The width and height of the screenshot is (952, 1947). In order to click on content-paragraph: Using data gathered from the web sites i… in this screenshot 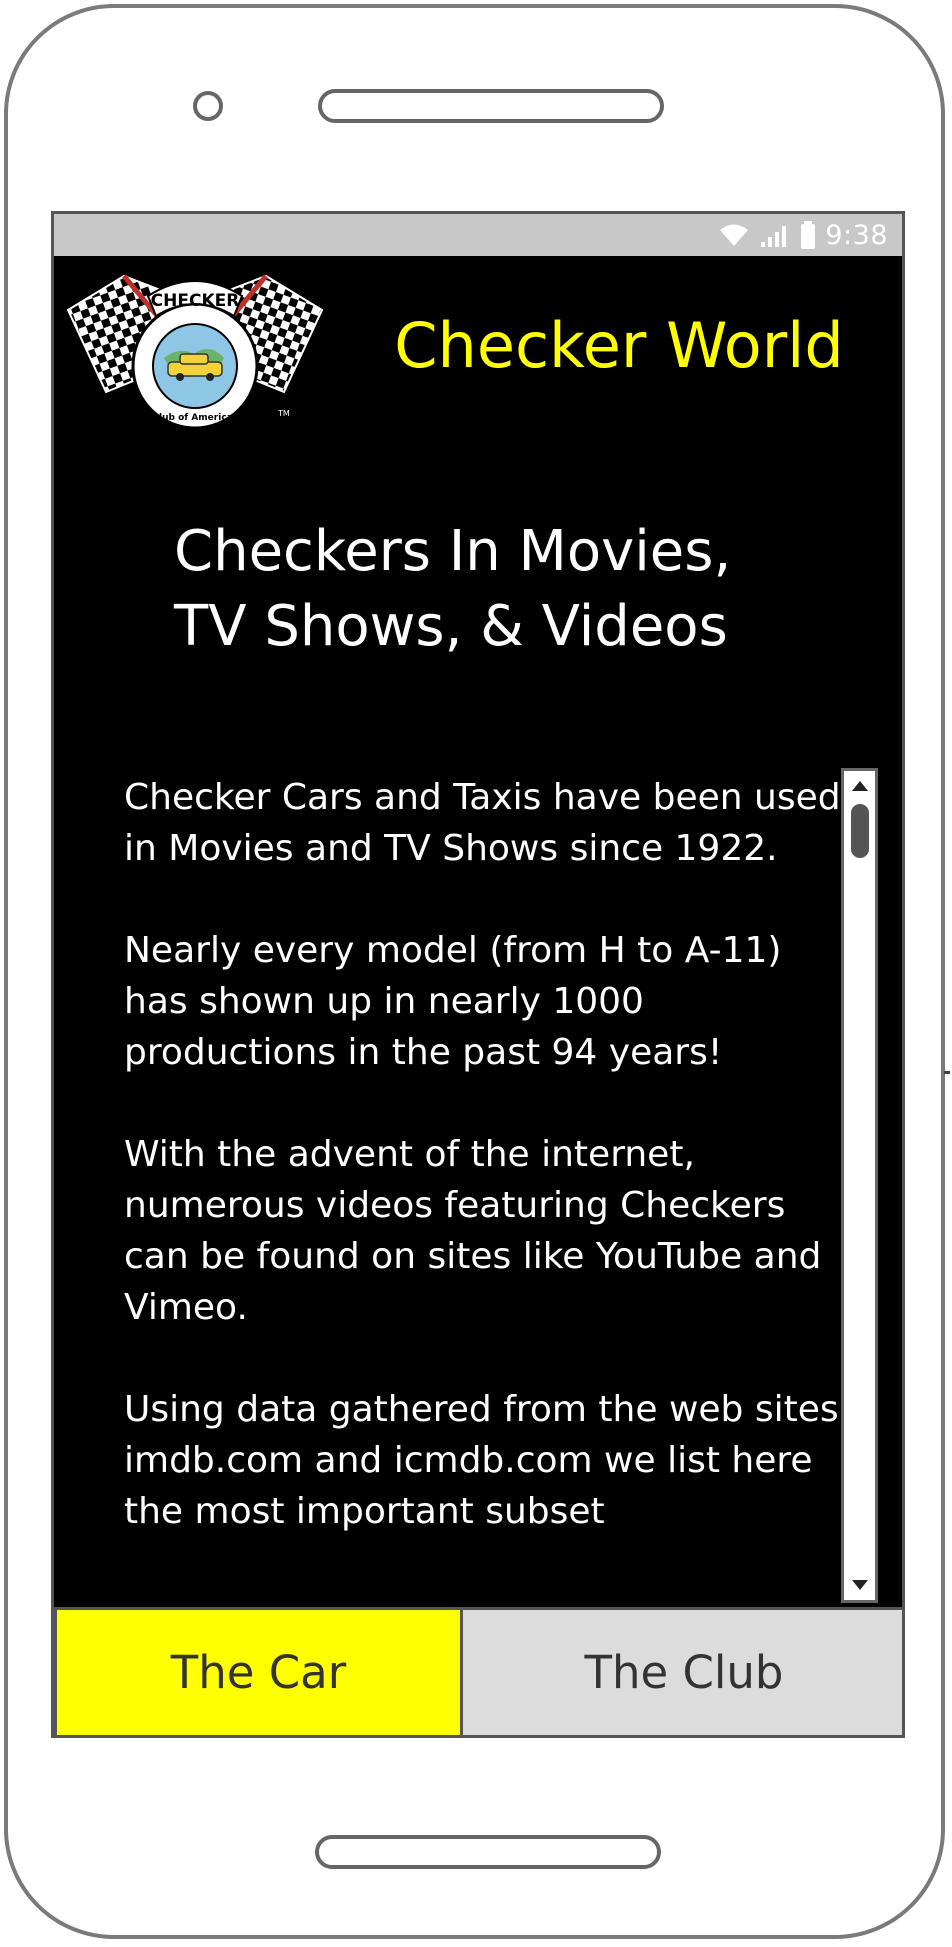, I will do `click(481, 1460)`.